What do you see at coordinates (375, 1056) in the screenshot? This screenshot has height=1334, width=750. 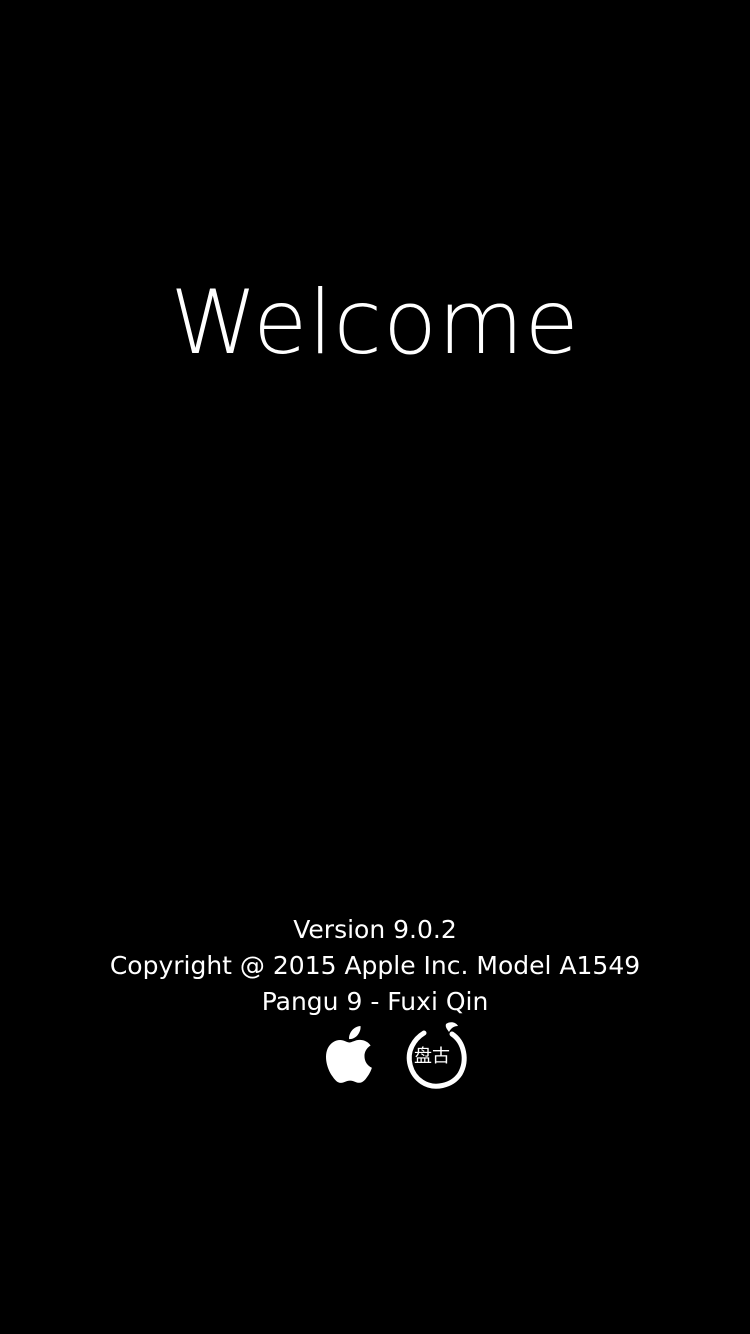 I see `logo-row: 盘古` at bounding box center [375, 1056].